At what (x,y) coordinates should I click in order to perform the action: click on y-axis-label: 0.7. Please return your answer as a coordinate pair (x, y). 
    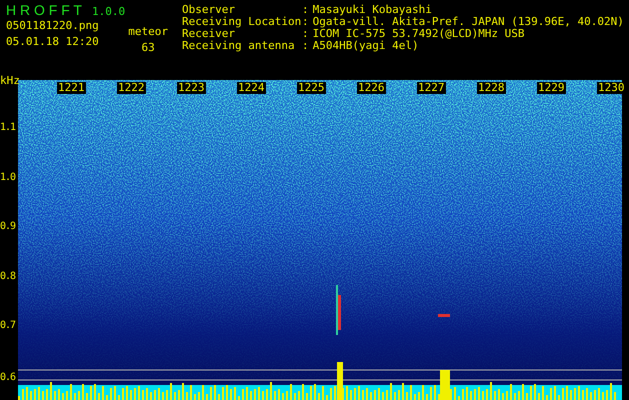
    Looking at the image, I should click on (8, 326).